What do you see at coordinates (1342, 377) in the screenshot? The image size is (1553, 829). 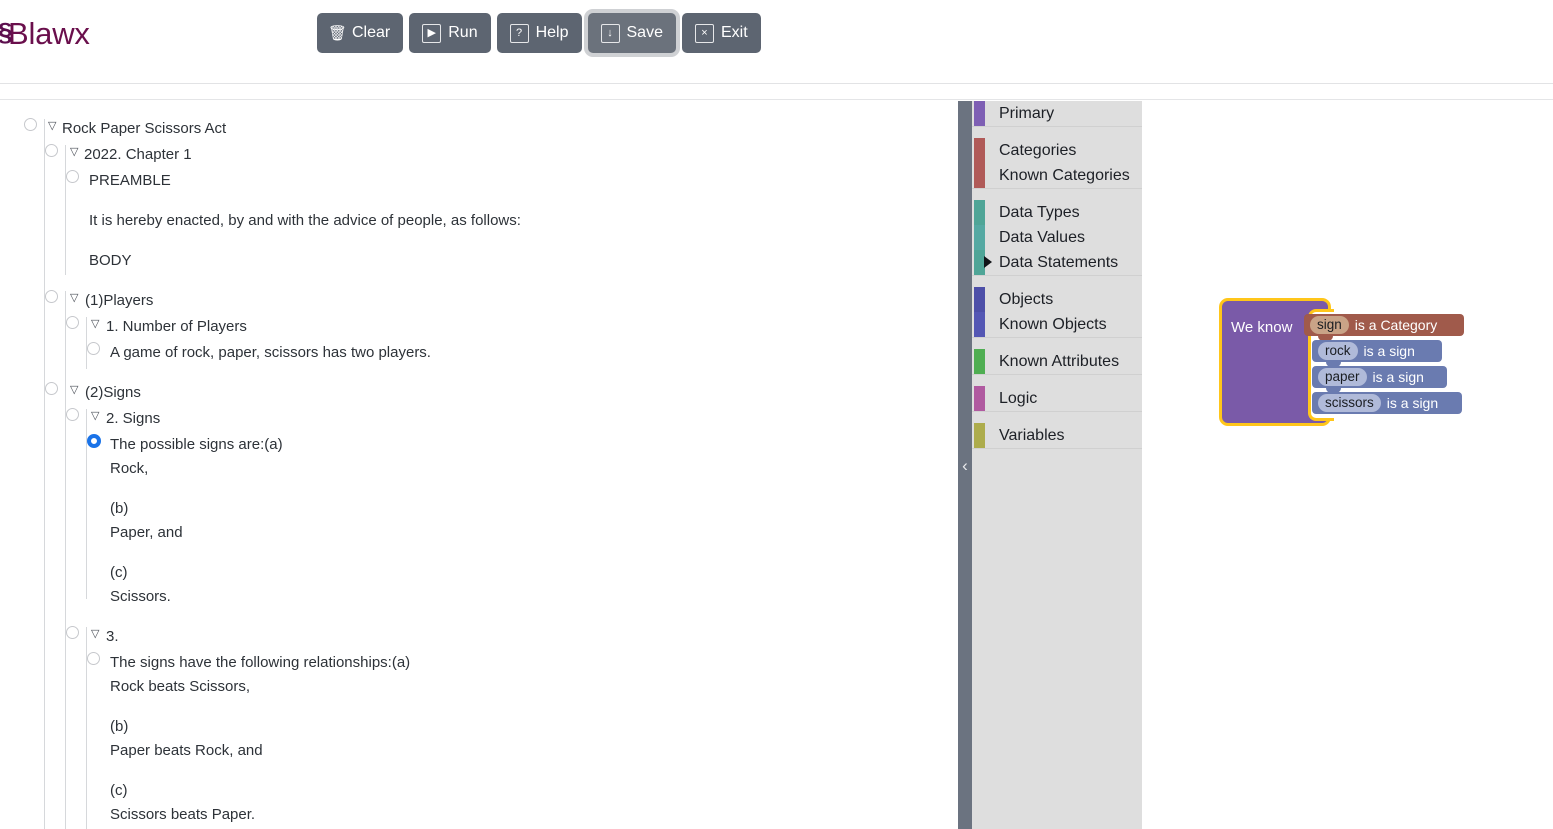 I see `sign-field-paper: paper` at bounding box center [1342, 377].